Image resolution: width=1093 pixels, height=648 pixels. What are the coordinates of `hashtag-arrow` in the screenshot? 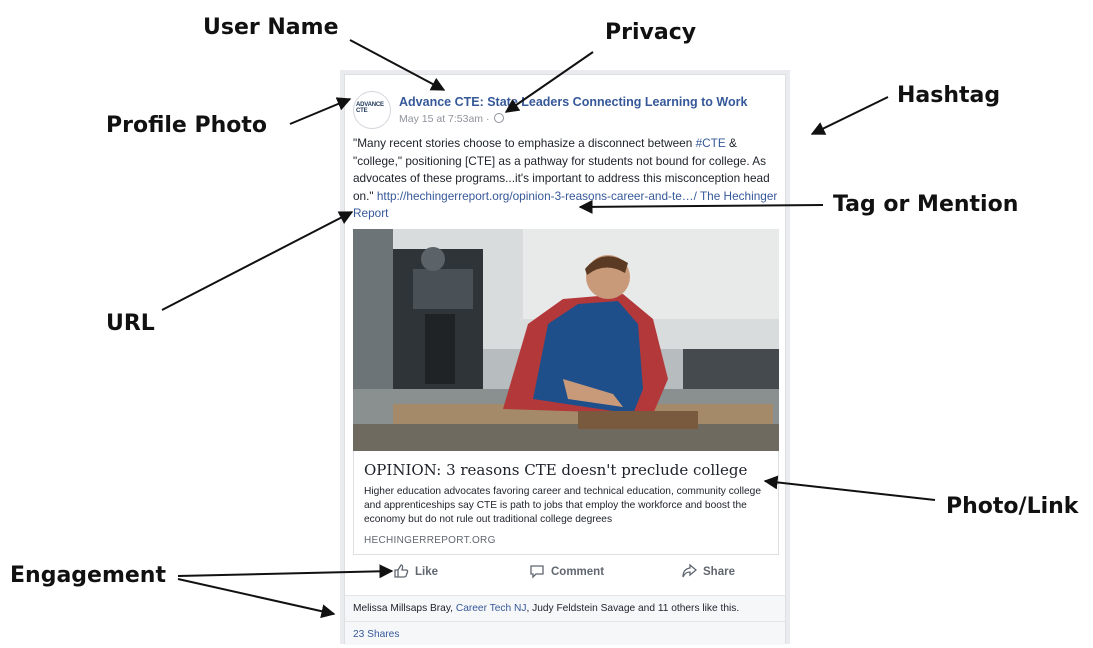 It's located at (849, 115).